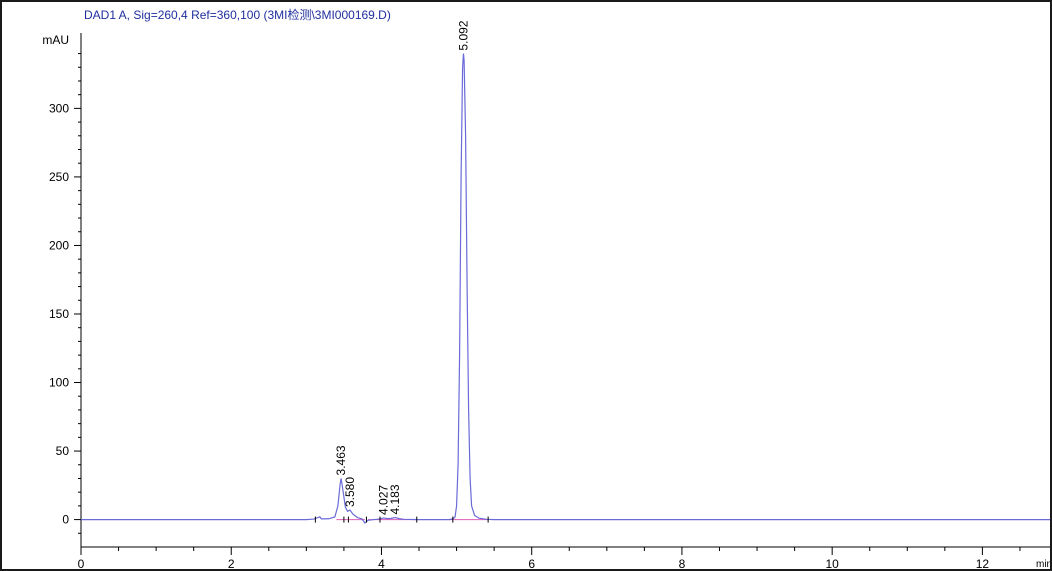 The image size is (1052, 571). I want to click on x-tick-label: 0, so click(81, 563).